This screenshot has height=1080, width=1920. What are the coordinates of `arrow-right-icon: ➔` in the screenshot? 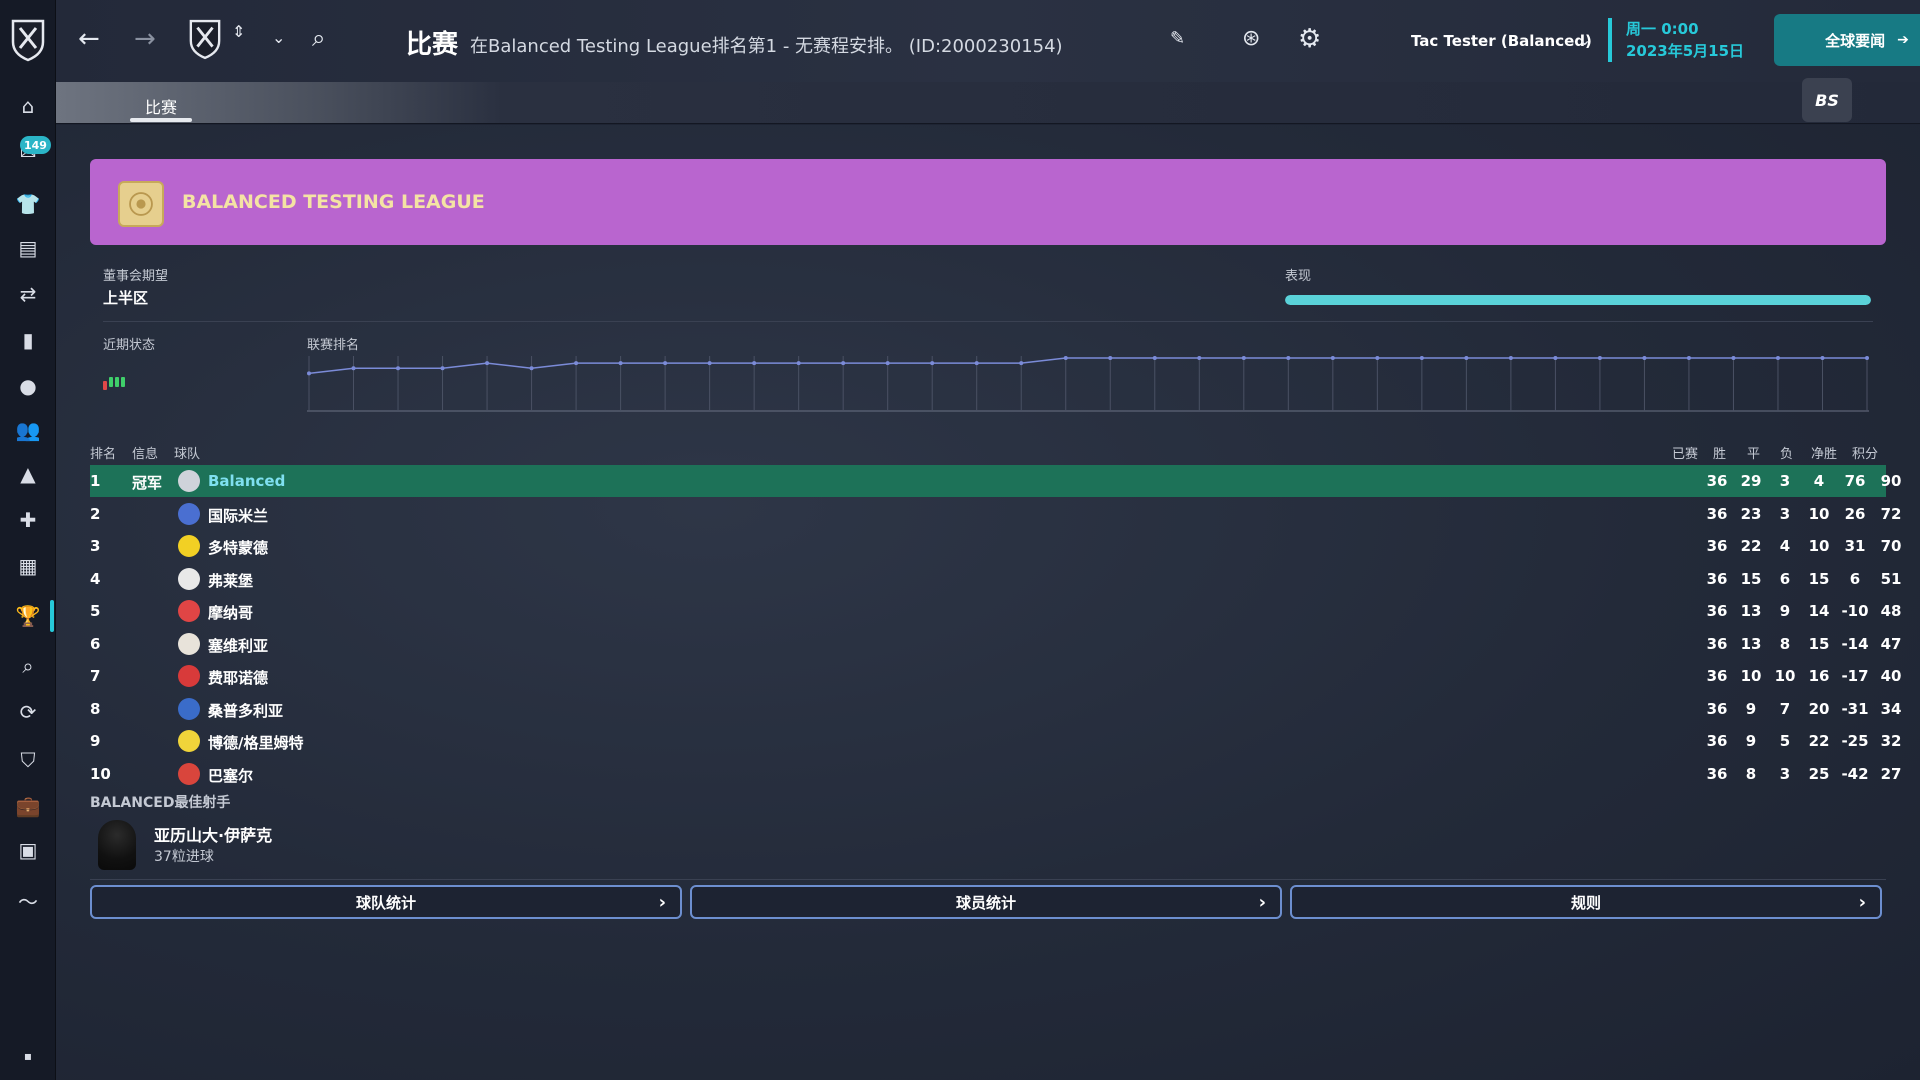 It's located at (1903, 40).